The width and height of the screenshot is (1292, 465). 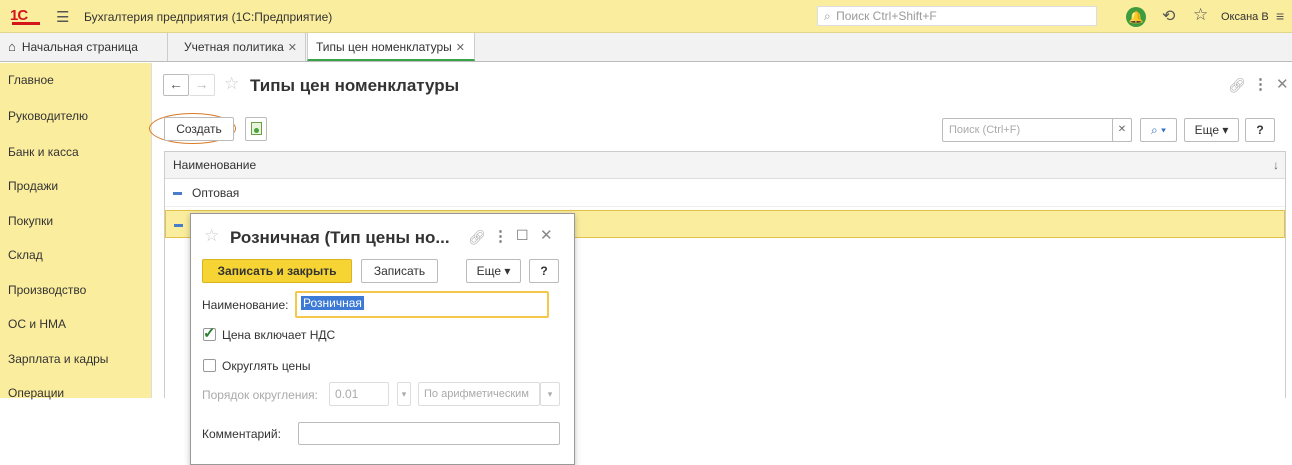 I want to click on main-menu-icon: ☰, so click(x=62, y=17).